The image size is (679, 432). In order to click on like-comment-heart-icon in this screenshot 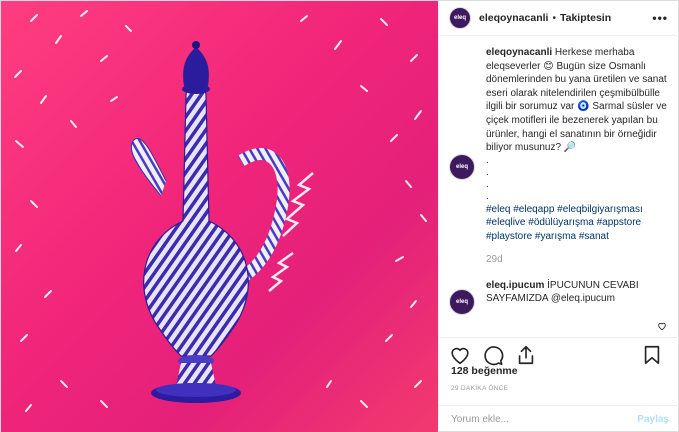, I will do `click(662, 326)`.